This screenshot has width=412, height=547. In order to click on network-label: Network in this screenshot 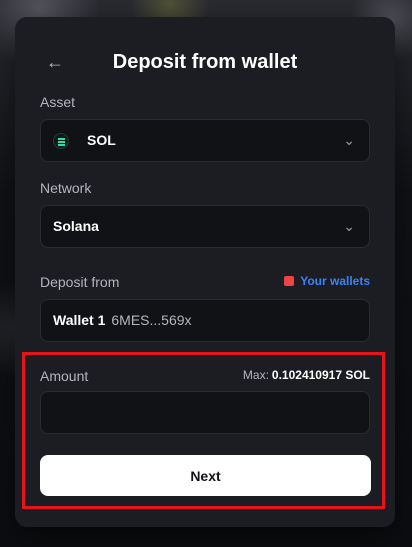, I will do `click(66, 188)`.